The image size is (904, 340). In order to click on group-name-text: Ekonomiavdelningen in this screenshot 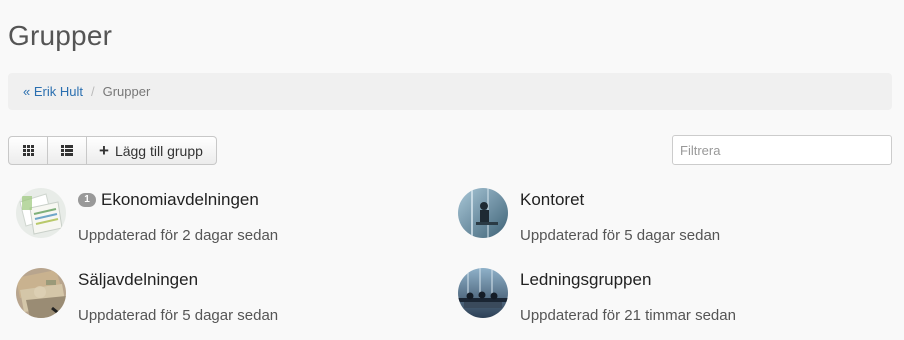, I will do `click(180, 199)`.